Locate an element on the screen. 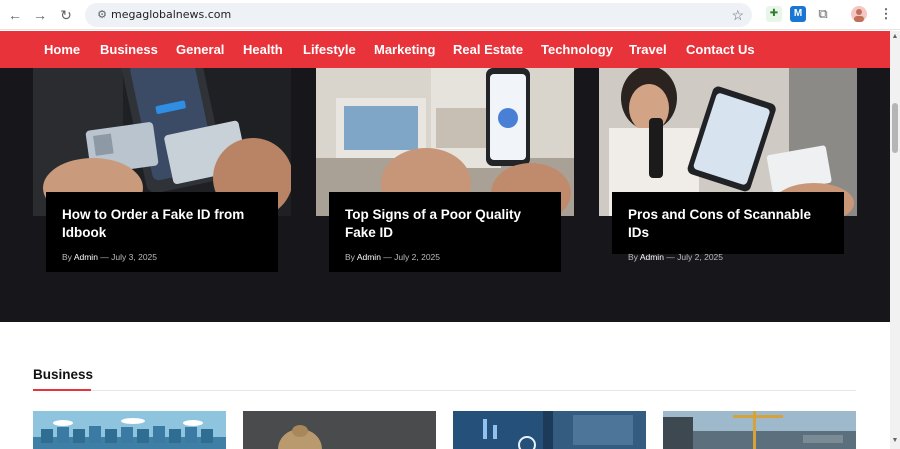 The image size is (900, 449). scrollbar-thumb is located at coordinates (895, 128).